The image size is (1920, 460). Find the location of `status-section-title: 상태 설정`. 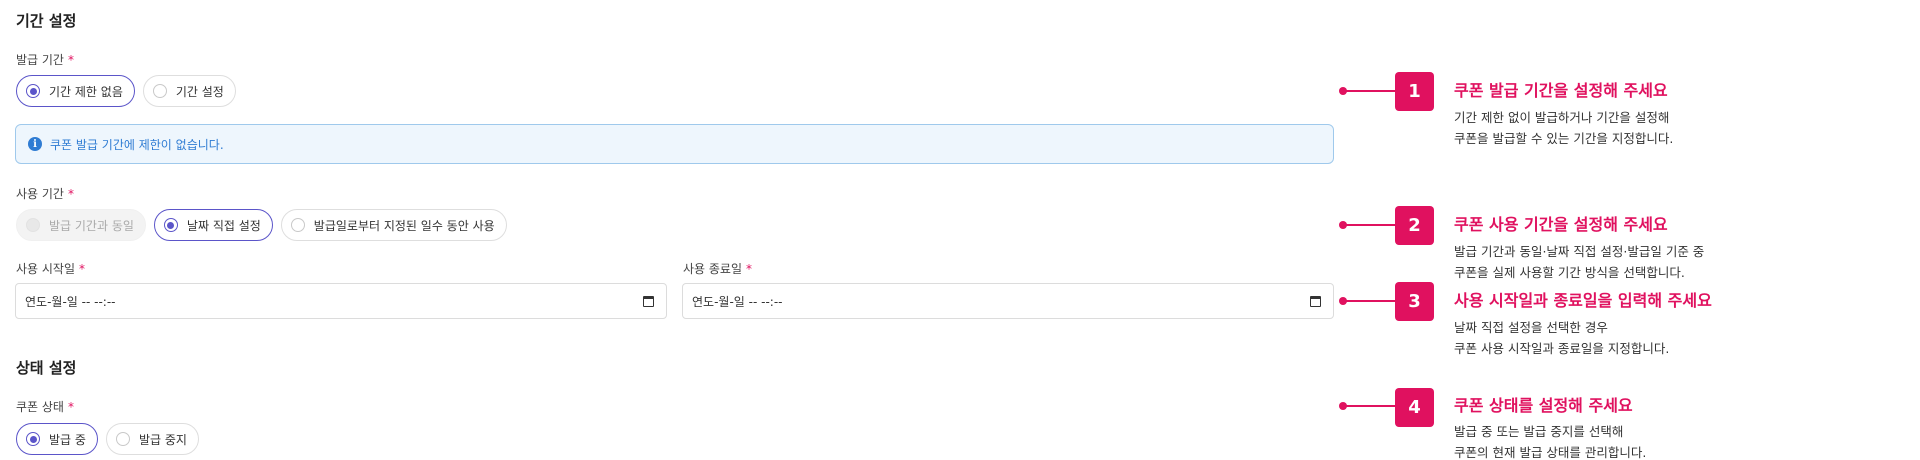

status-section-title: 상태 설정 is located at coordinates (46, 368).